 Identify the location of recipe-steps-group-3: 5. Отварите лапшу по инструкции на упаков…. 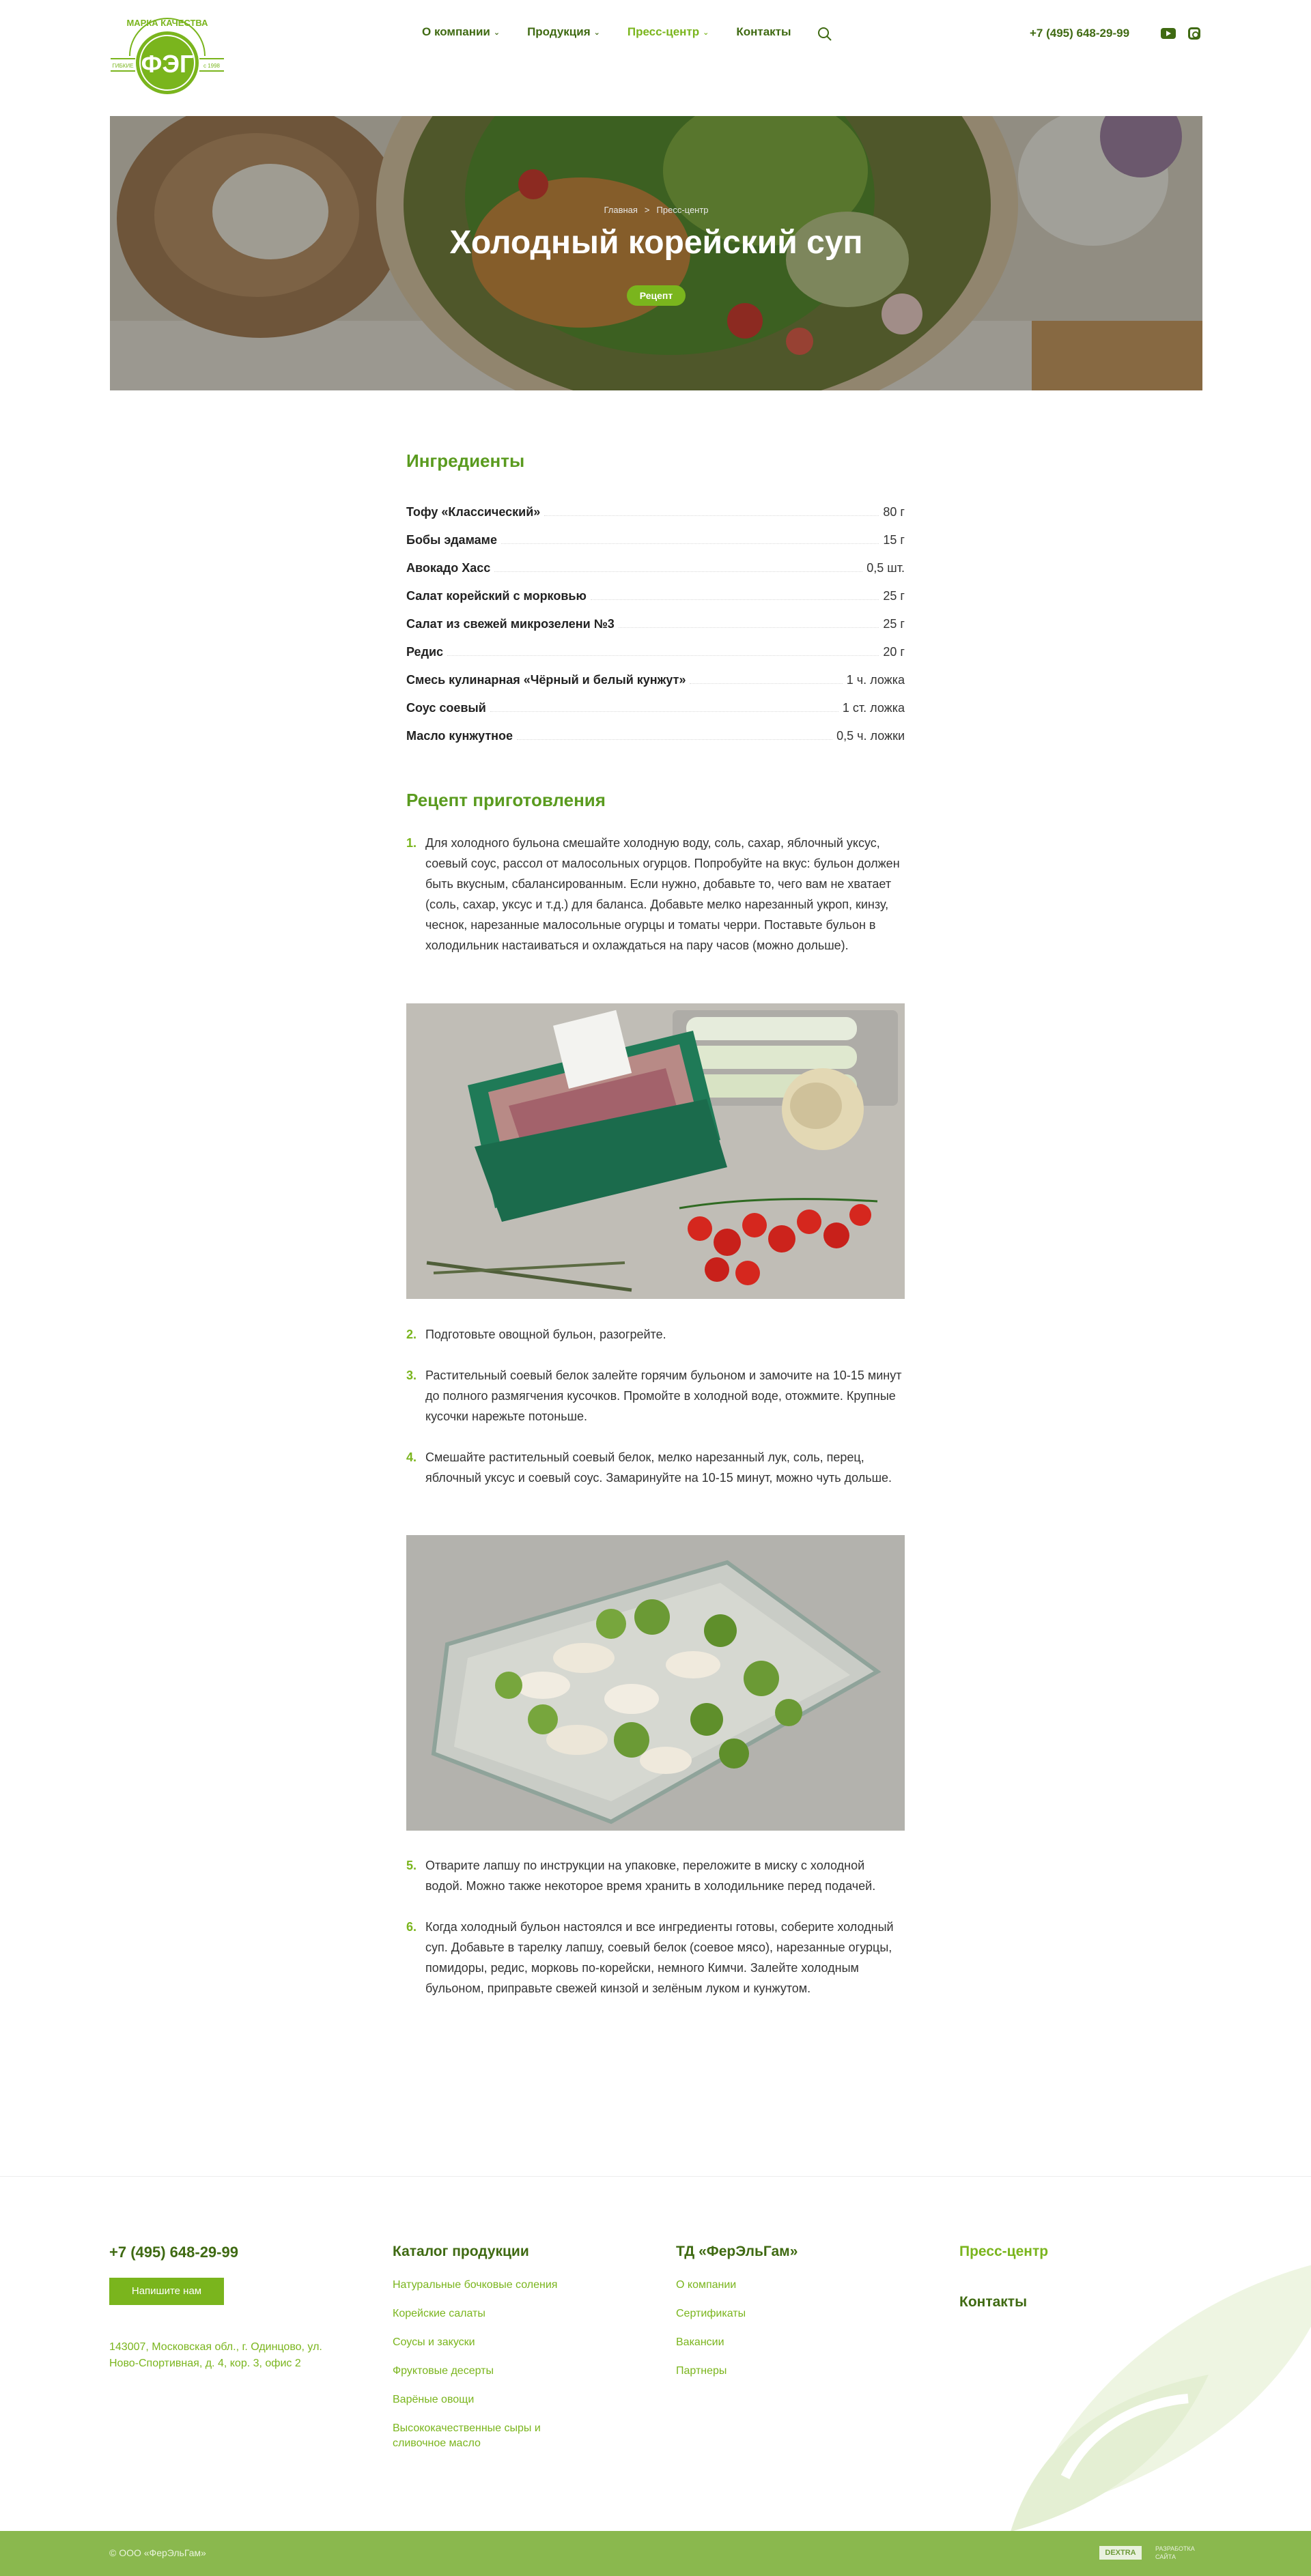
(655, 1927).